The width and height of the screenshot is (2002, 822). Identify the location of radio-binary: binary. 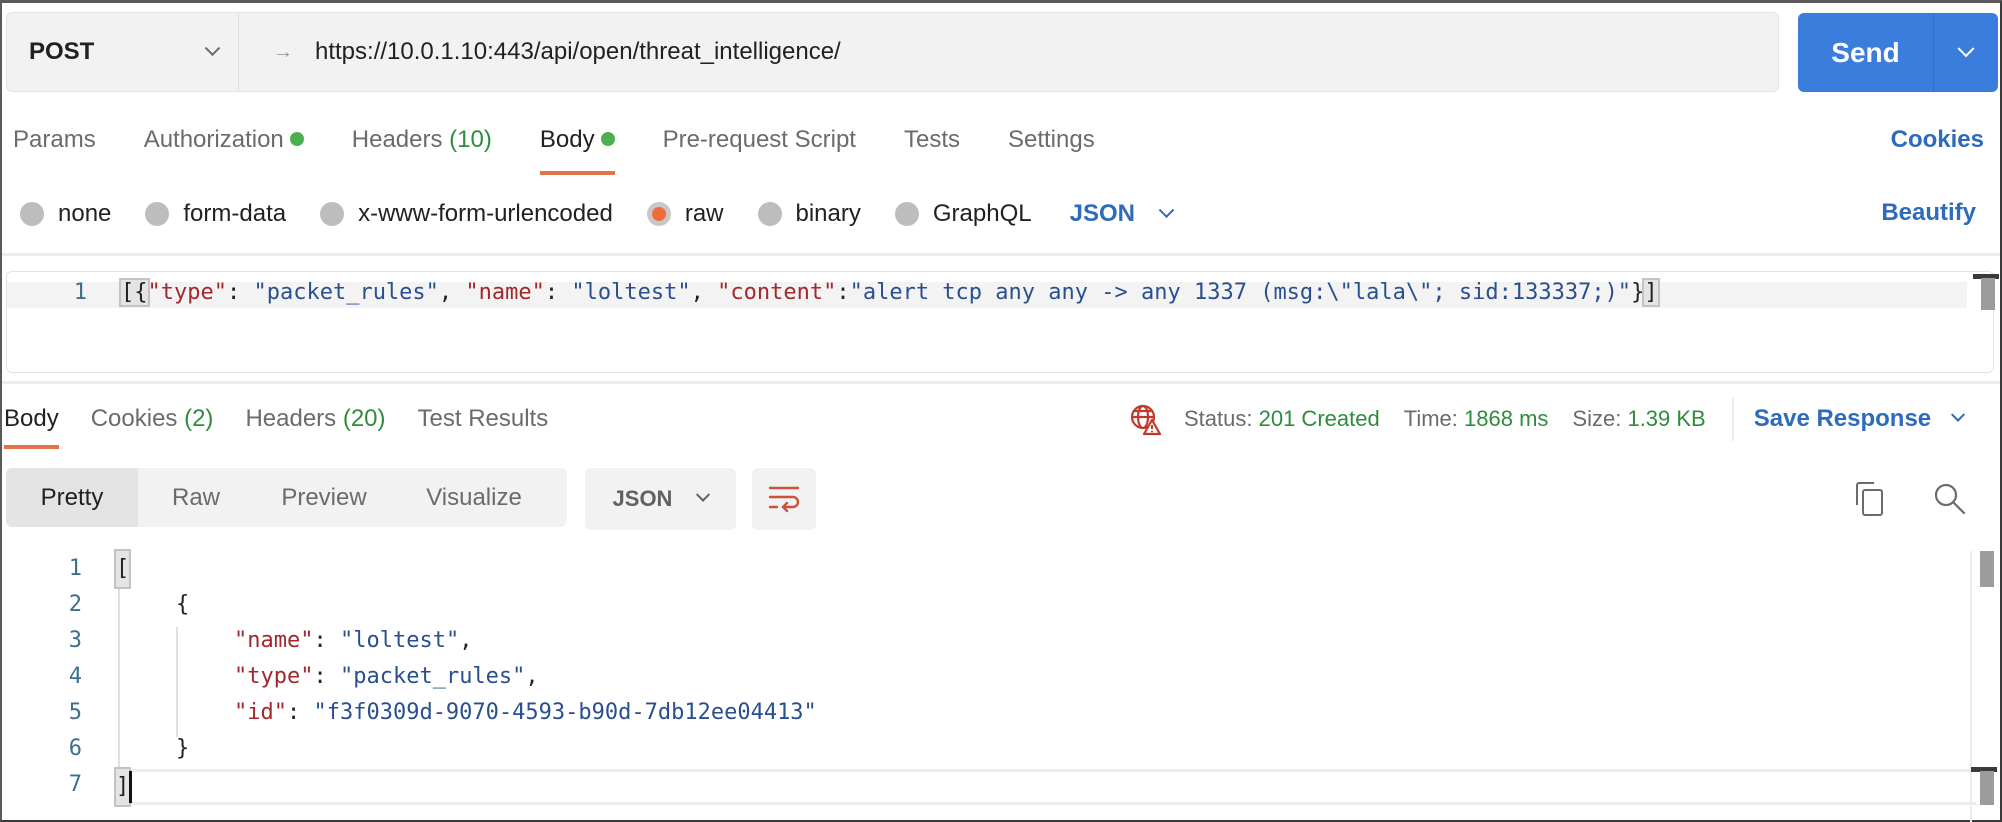
(809, 214).